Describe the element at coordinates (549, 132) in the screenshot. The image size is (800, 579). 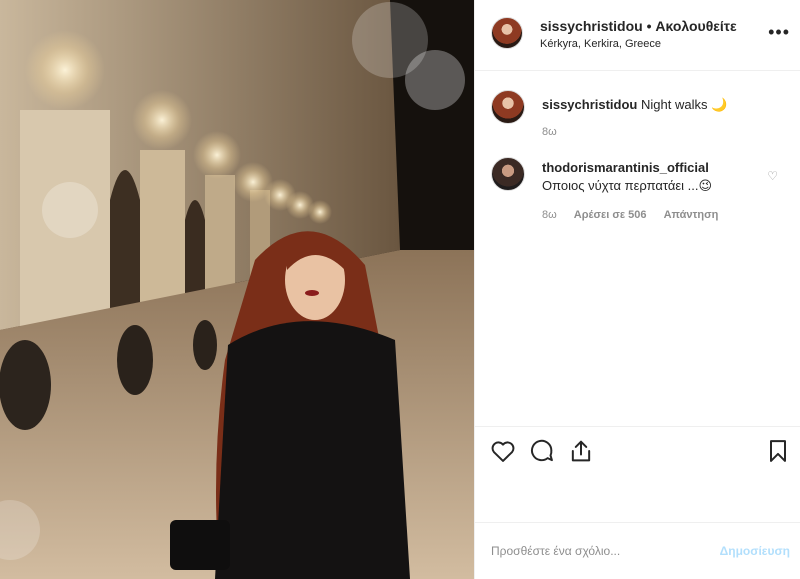
I see `caption-time: 8ω` at that location.